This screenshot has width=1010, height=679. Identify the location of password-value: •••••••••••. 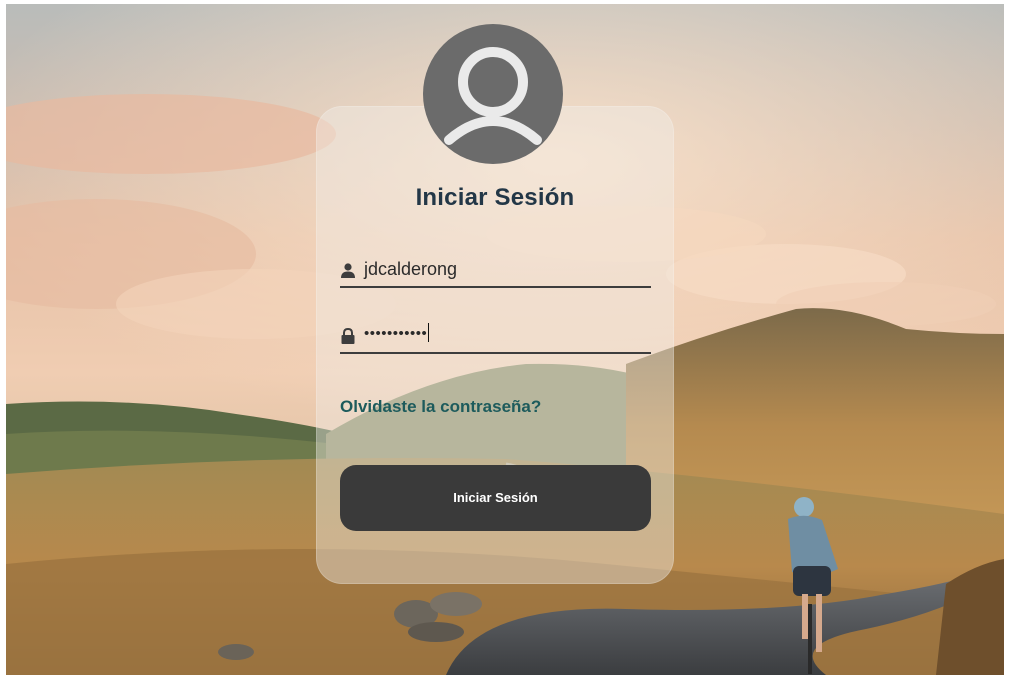
(397, 332).